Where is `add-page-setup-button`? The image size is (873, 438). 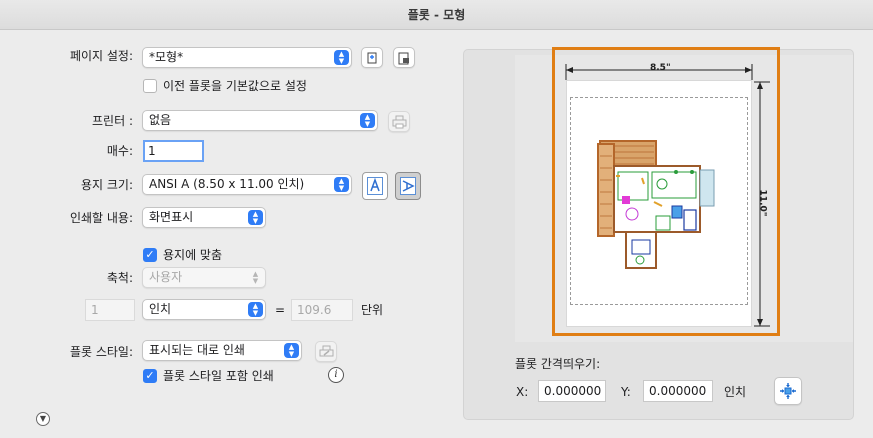 add-page-setup-button is located at coordinates (372, 57).